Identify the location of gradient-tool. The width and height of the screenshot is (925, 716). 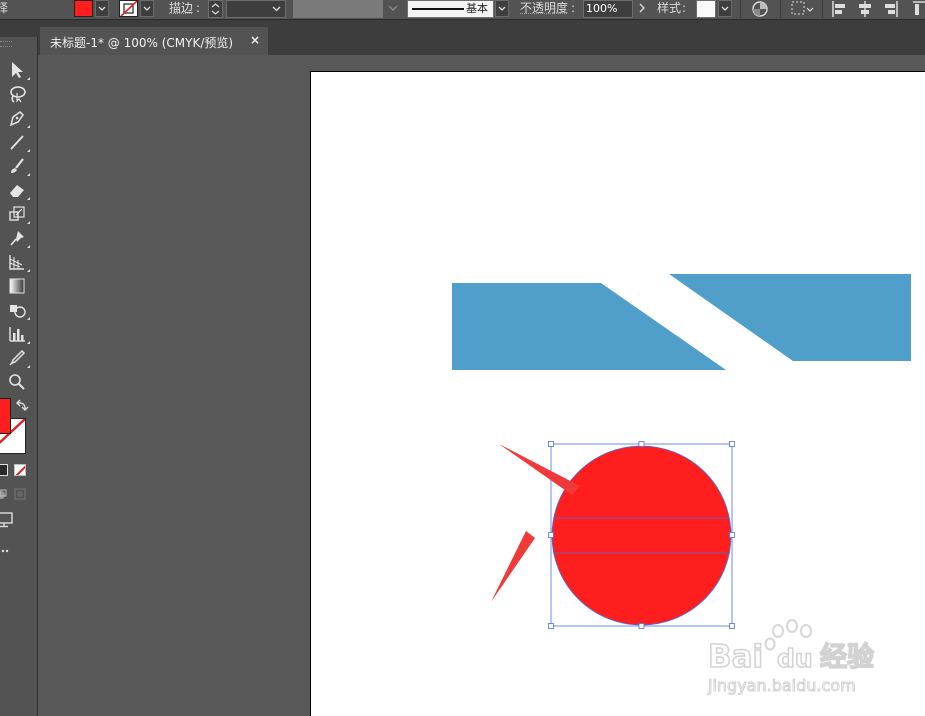
(18, 286).